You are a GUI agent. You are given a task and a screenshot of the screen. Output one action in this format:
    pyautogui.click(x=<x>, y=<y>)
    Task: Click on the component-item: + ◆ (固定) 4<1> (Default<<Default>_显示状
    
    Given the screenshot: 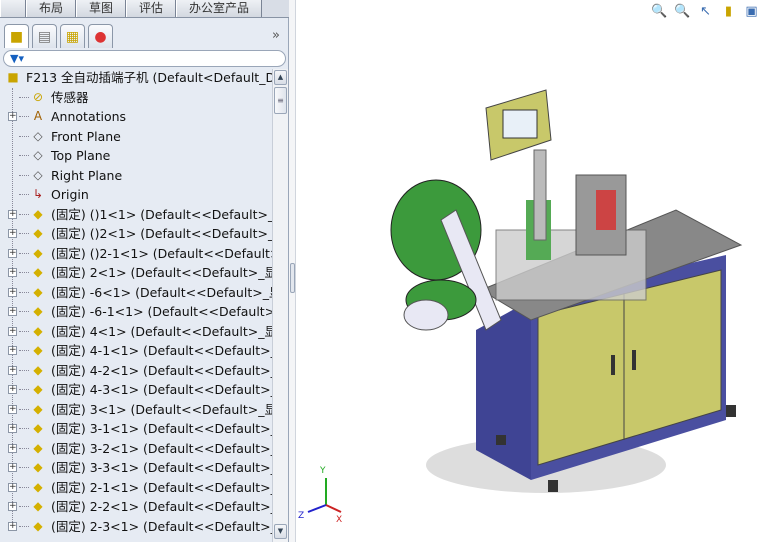 What is the action you would take?
    pyautogui.click(x=136, y=331)
    